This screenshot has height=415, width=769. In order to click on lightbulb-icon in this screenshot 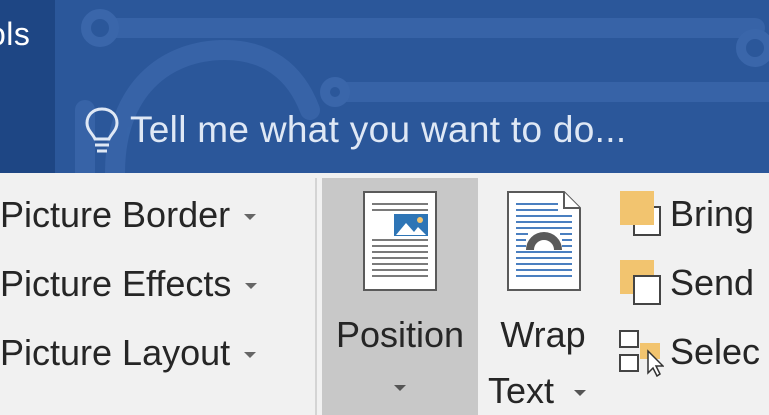, I will do `click(102, 130)`.